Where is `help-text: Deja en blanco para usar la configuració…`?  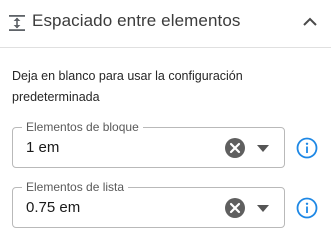
help-text: Deja en blanco para usar la configuració… is located at coordinates (127, 86).